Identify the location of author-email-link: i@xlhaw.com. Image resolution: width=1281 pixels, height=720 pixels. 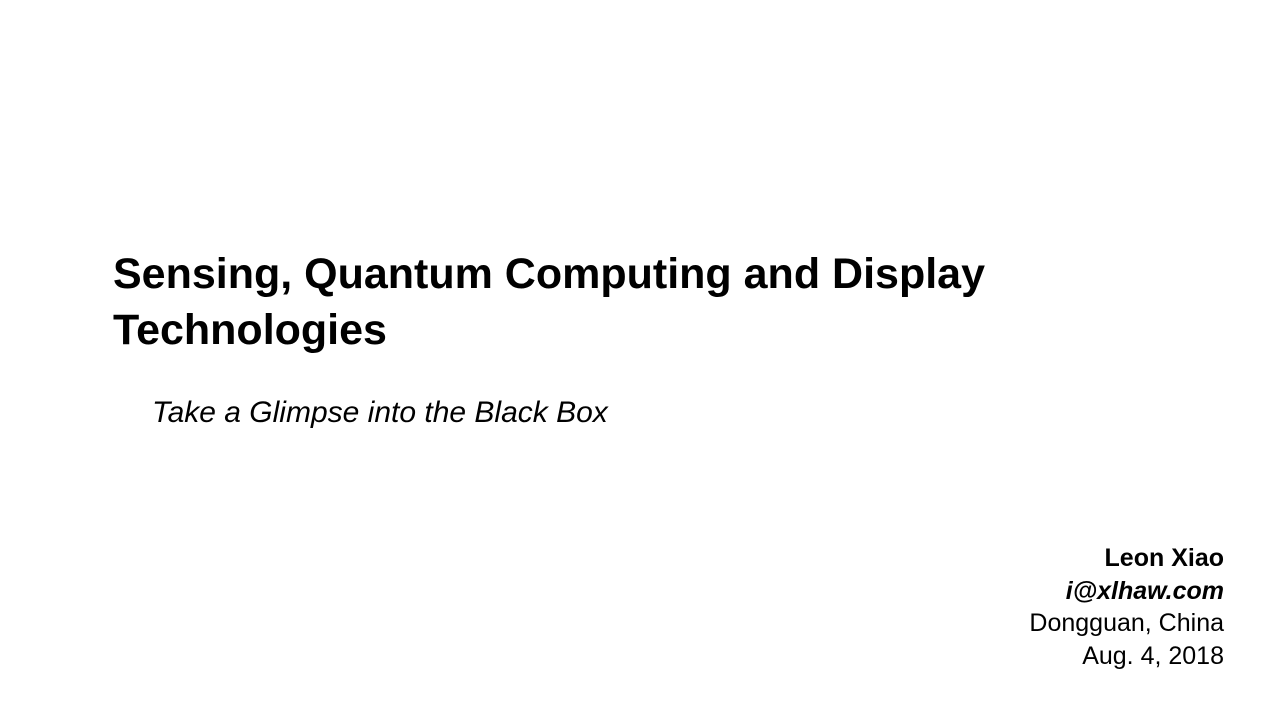
(1126, 591).